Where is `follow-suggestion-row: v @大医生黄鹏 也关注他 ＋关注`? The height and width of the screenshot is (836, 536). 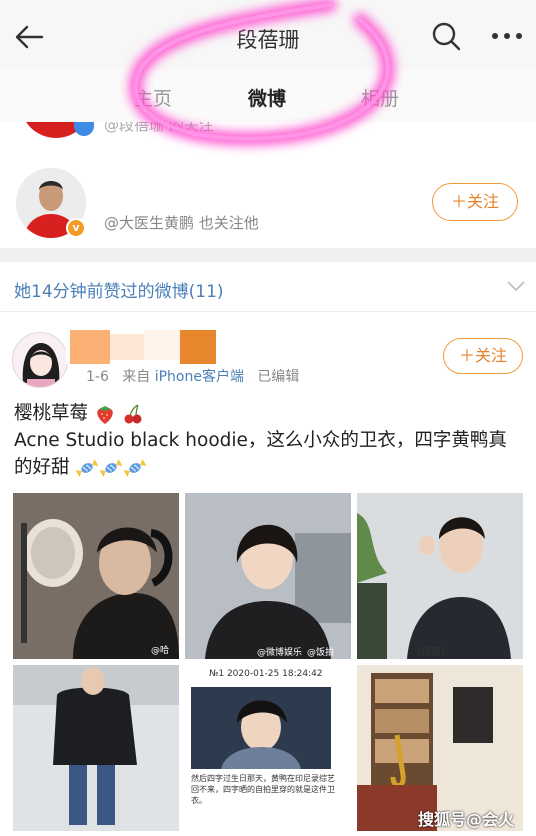
follow-suggestion-row: v @大医生黄鹏 也关注他 ＋关注 is located at coordinates (268, 204).